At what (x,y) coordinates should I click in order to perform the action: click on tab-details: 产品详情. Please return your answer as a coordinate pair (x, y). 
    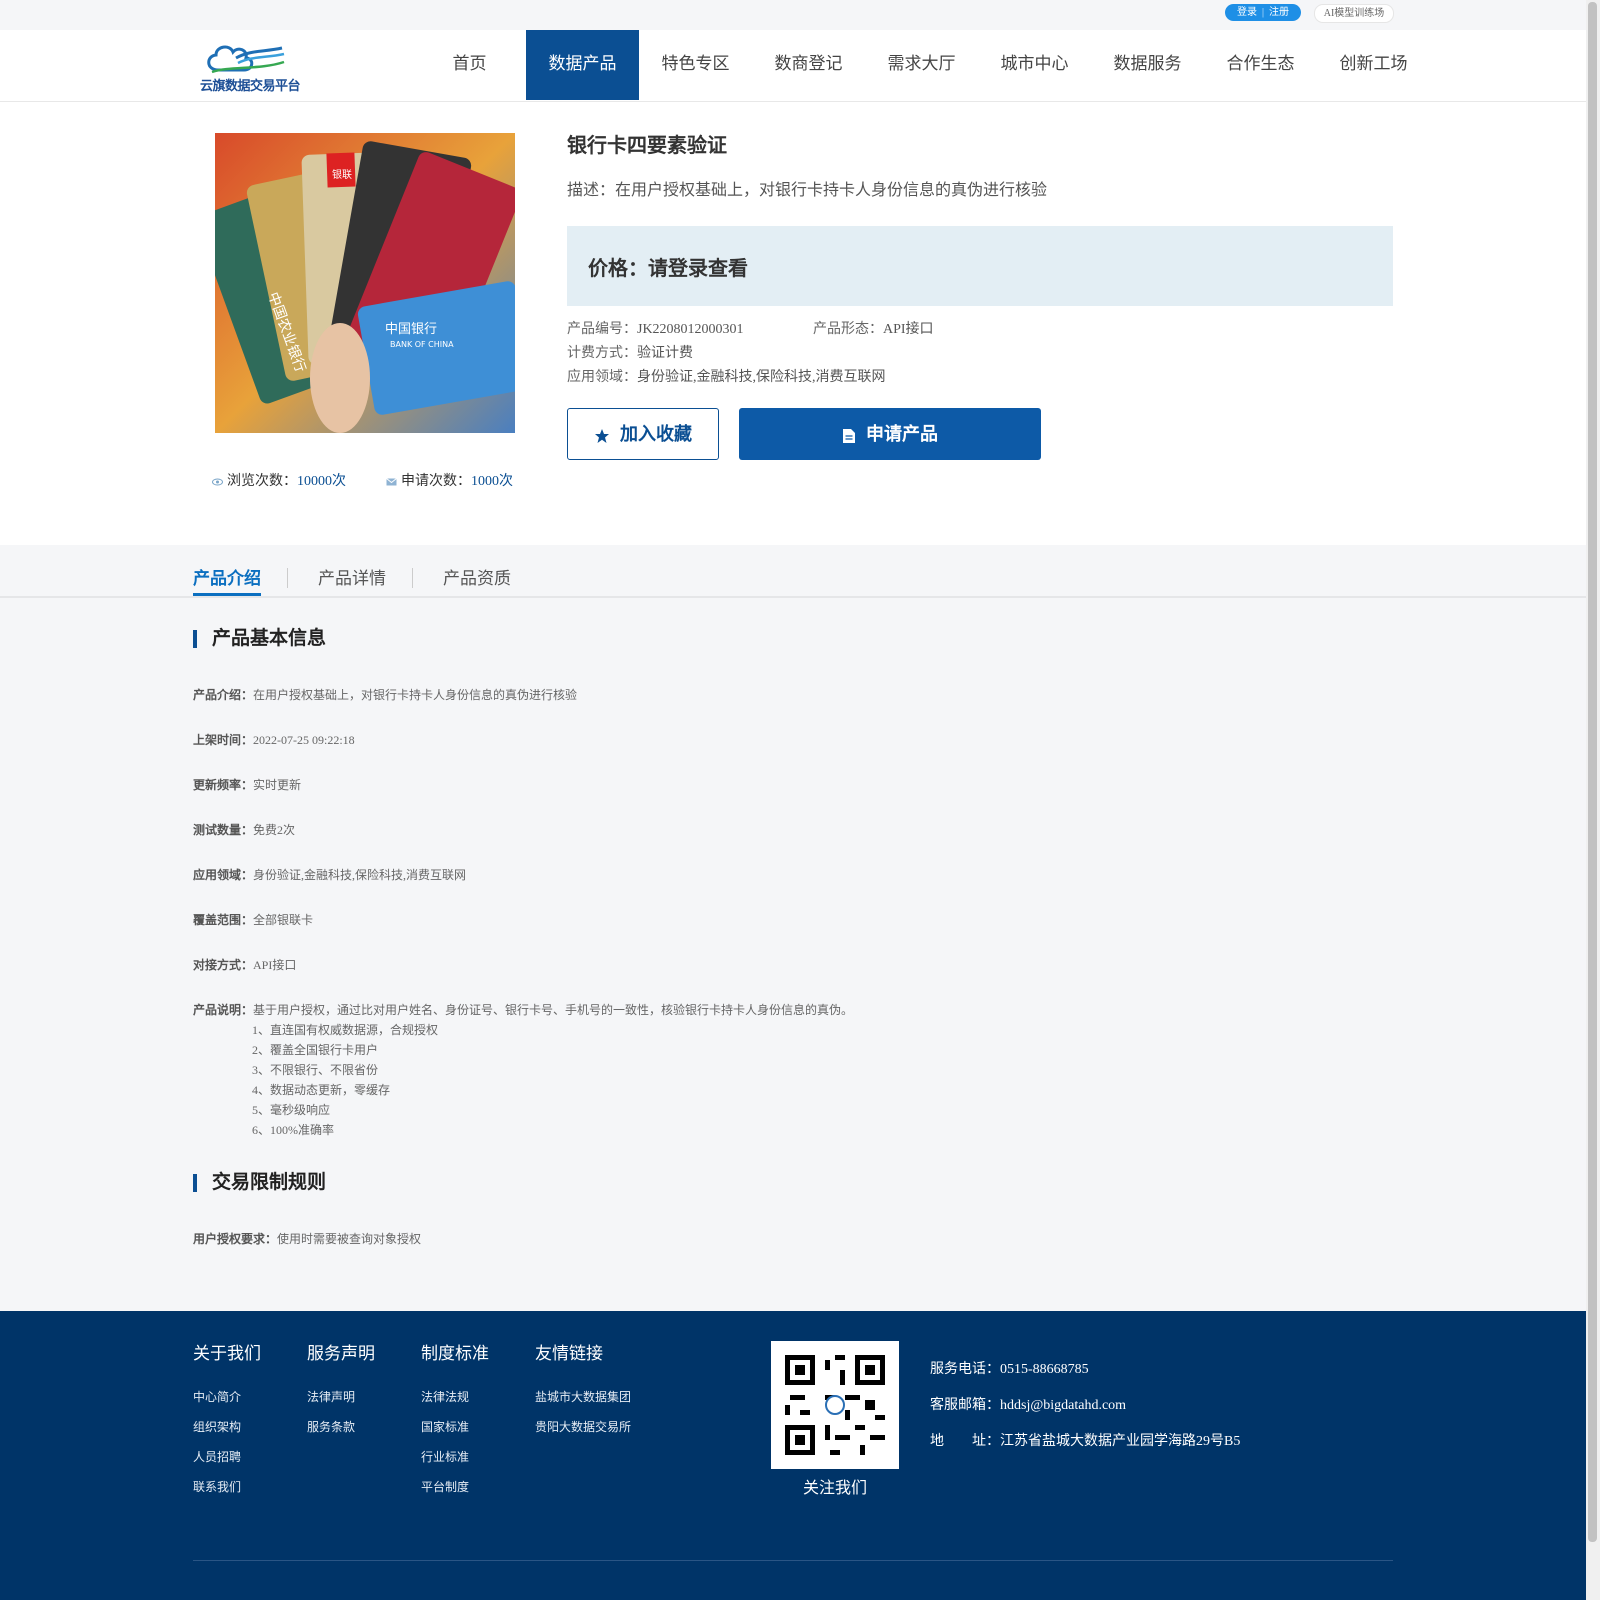
    Looking at the image, I should click on (352, 576).